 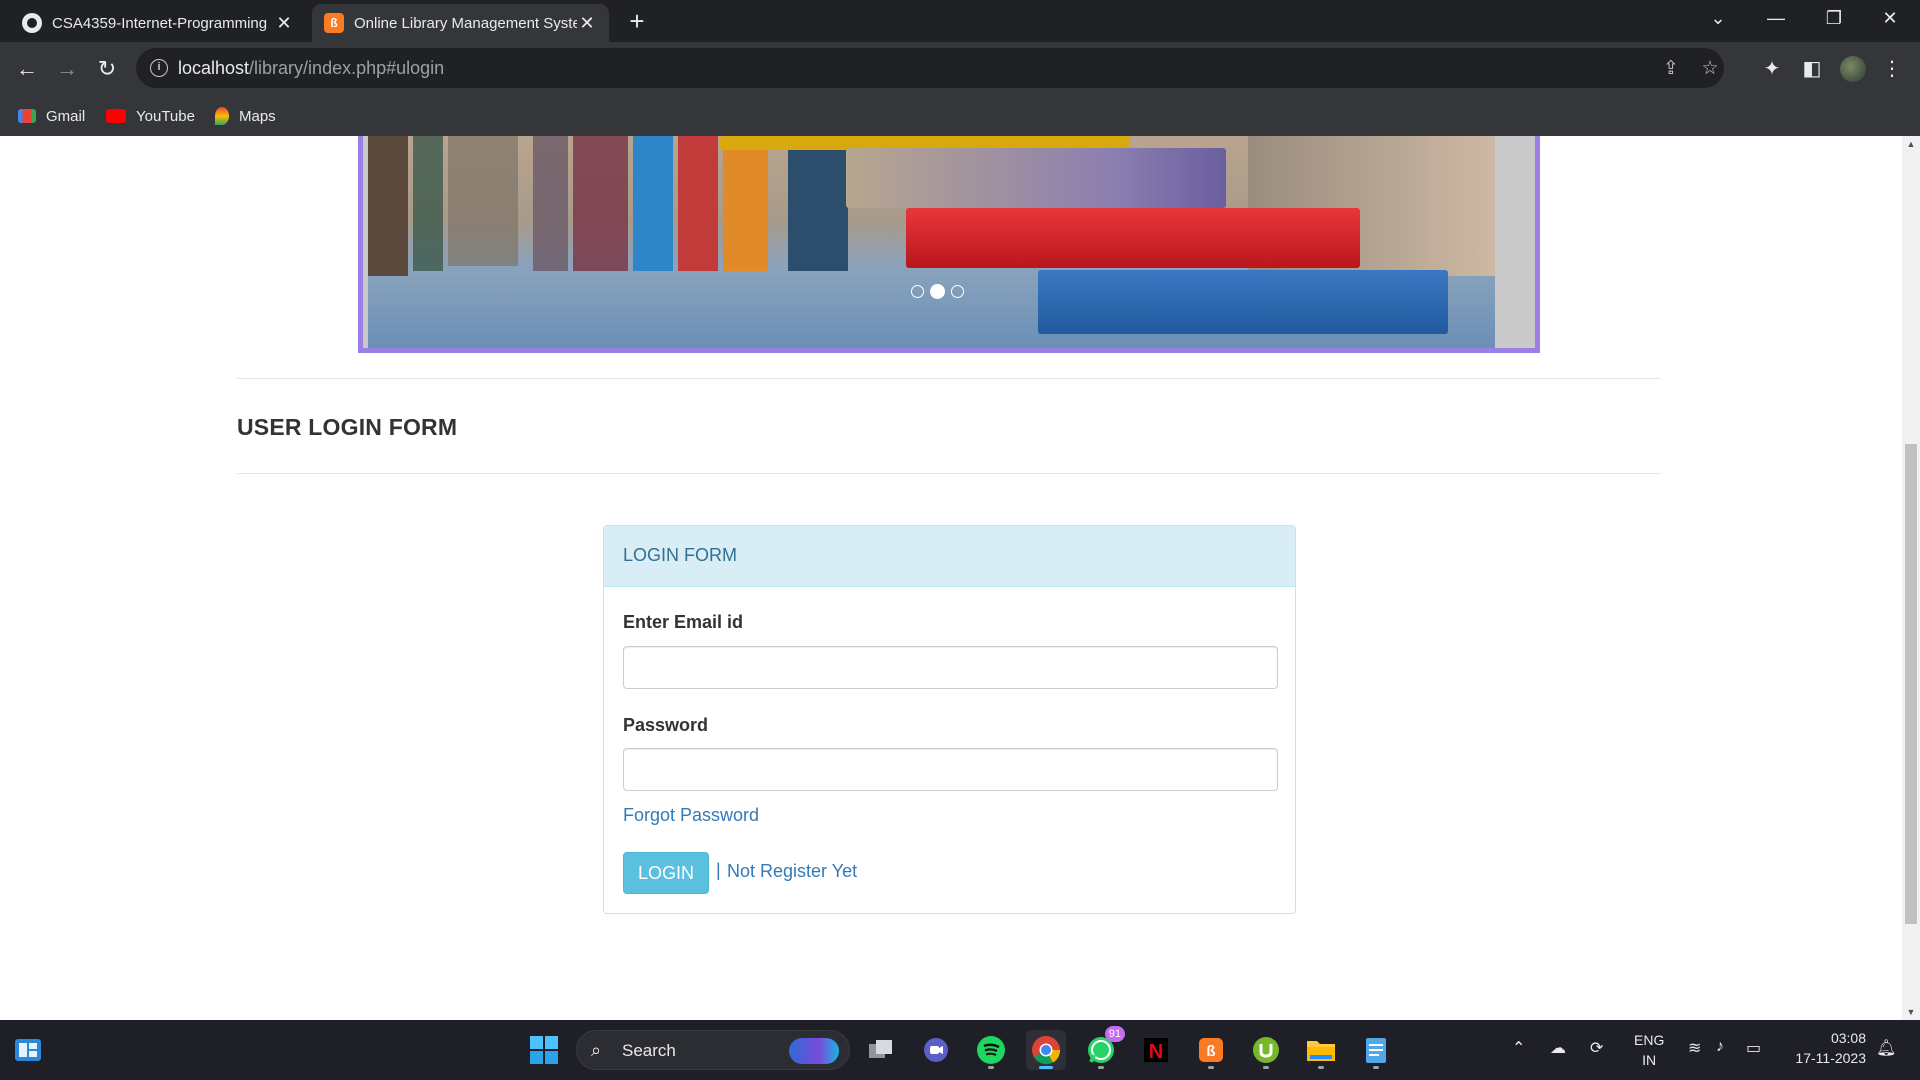 What do you see at coordinates (1103, 1048) in the screenshot?
I see `whatsapp-icon: 91` at bounding box center [1103, 1048].